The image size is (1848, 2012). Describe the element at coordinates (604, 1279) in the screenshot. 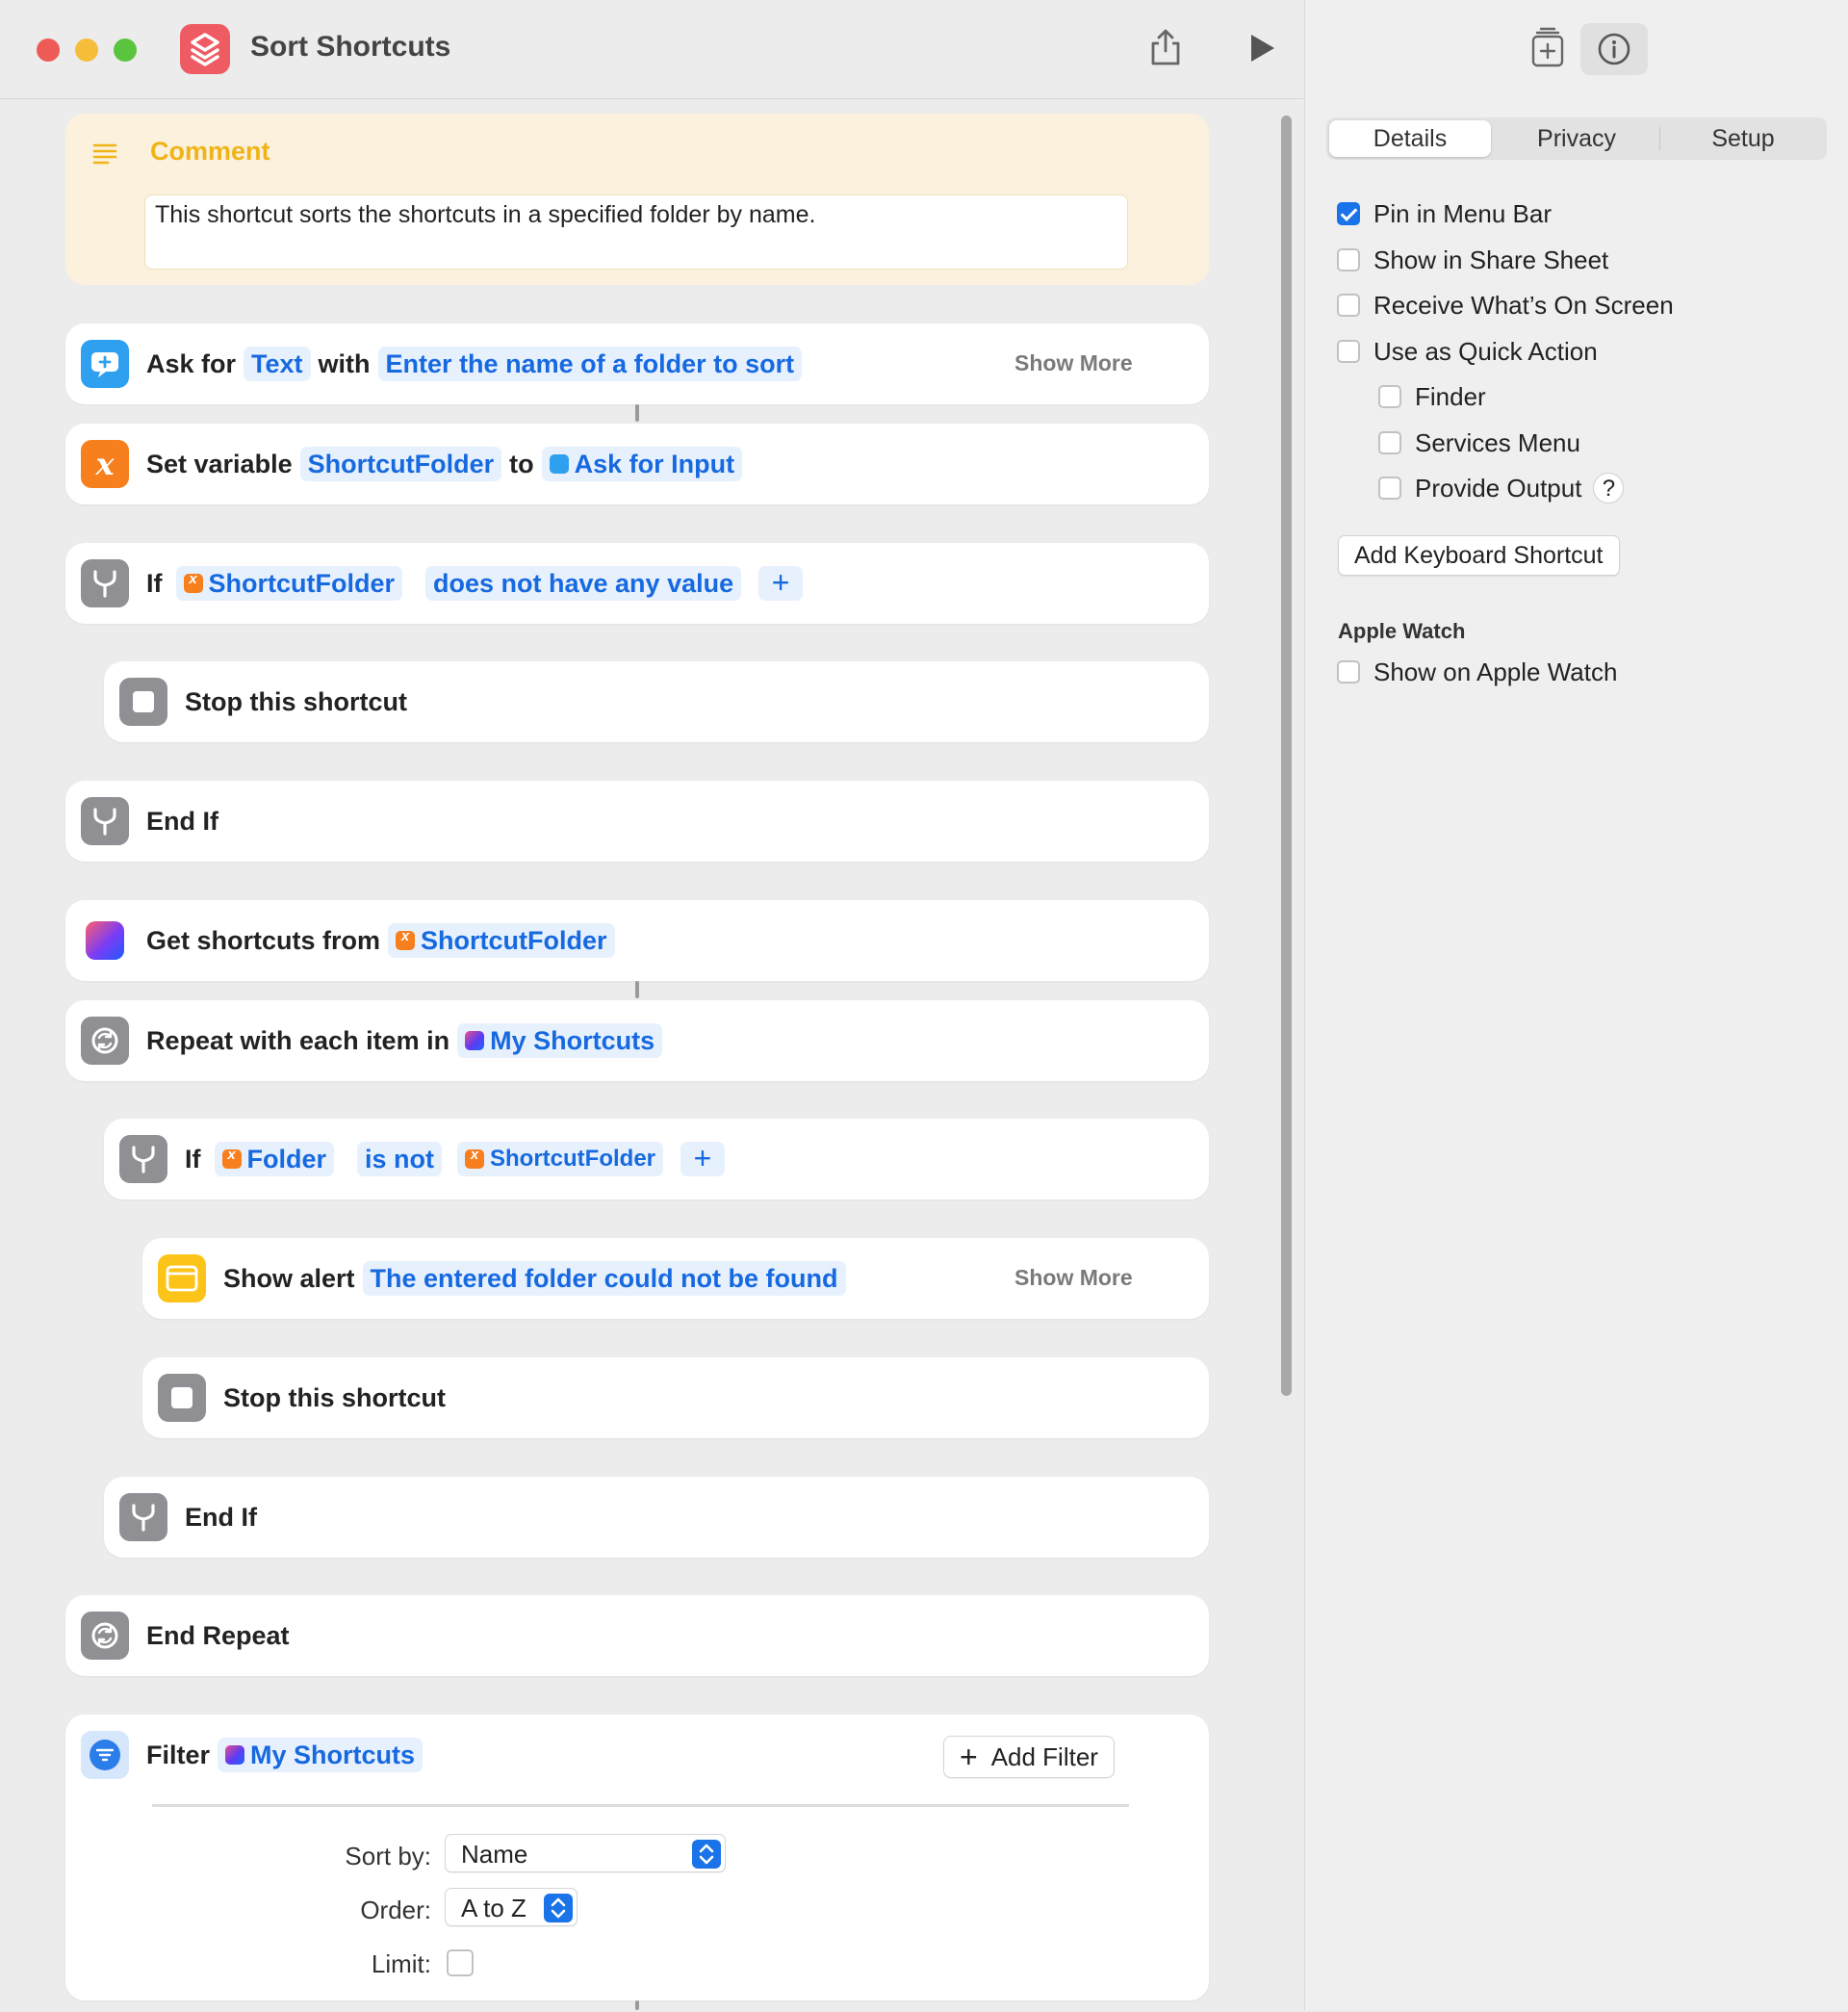

I see `alert-message-token: The entered folder could not be found` at that location.